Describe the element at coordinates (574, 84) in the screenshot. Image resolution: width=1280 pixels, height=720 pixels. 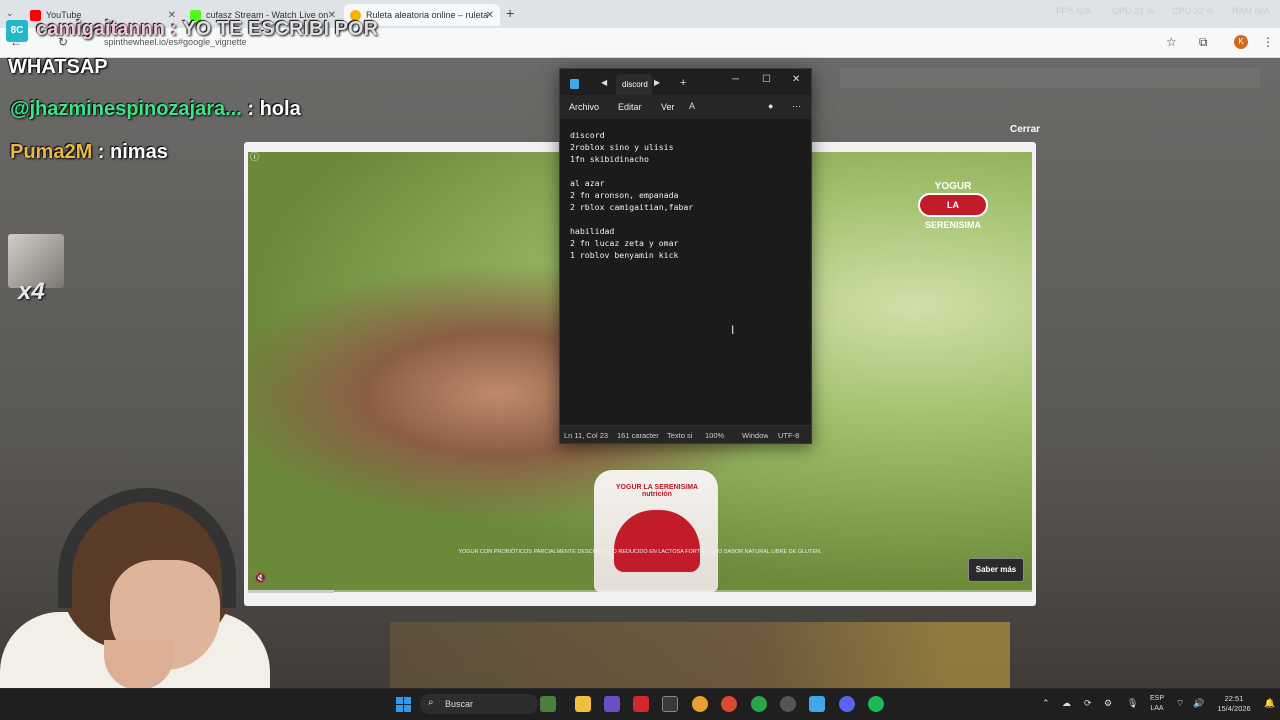
I see `notepad-app-icon` at that location.